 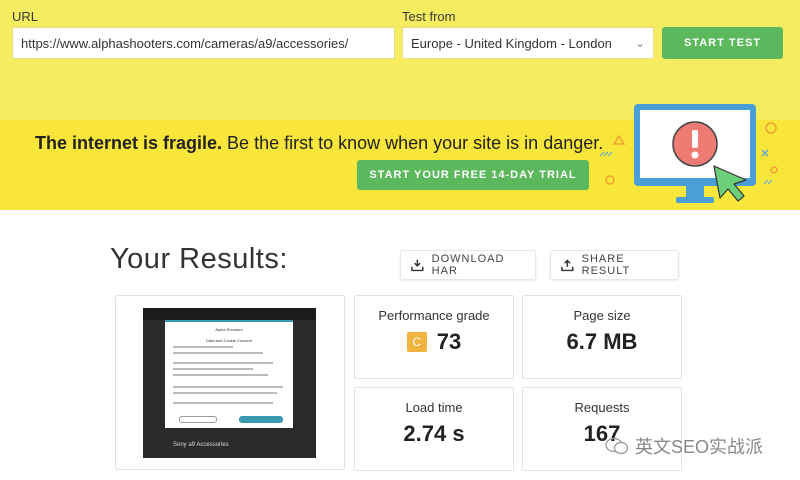 What do you see at coordinates (203, 43) in the screenshot?
I see `url-input` at bounding box center [203, 43].